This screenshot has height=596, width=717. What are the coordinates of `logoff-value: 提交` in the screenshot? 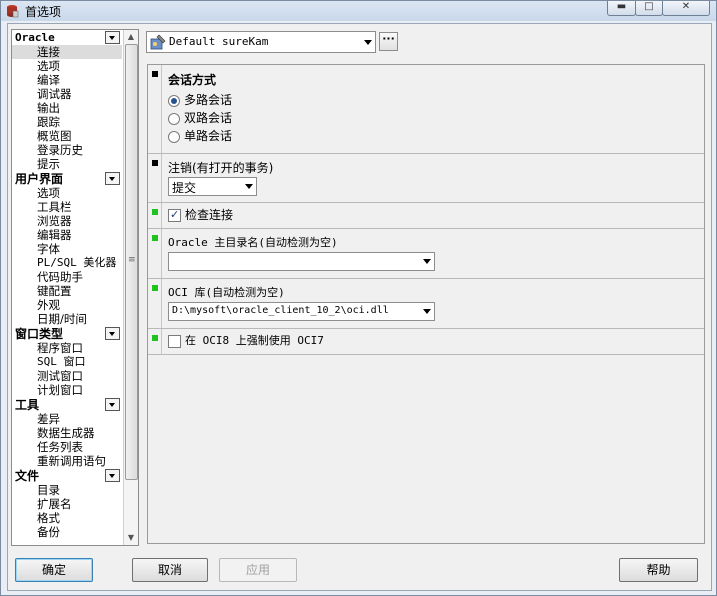 It's located at (184, 188).